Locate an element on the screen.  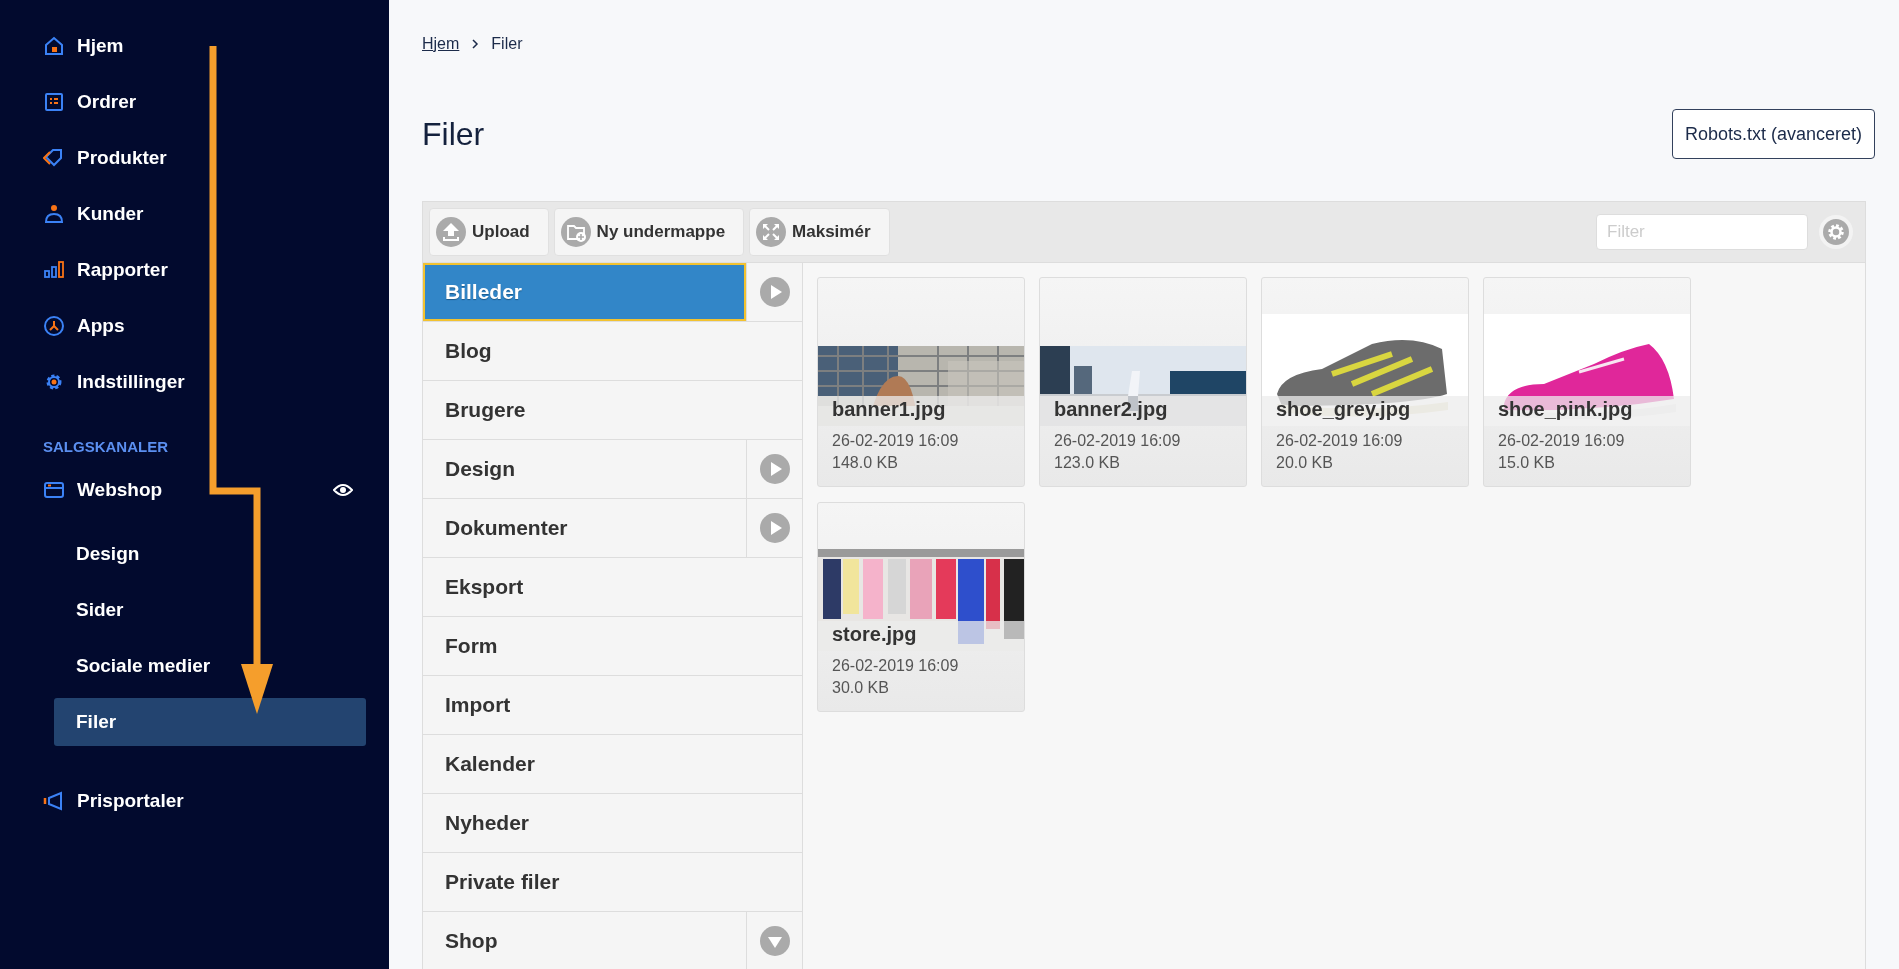
file-card: store.jpg 26-02-2019 16:09 30.0 KB is located at coordinates (921, 607).